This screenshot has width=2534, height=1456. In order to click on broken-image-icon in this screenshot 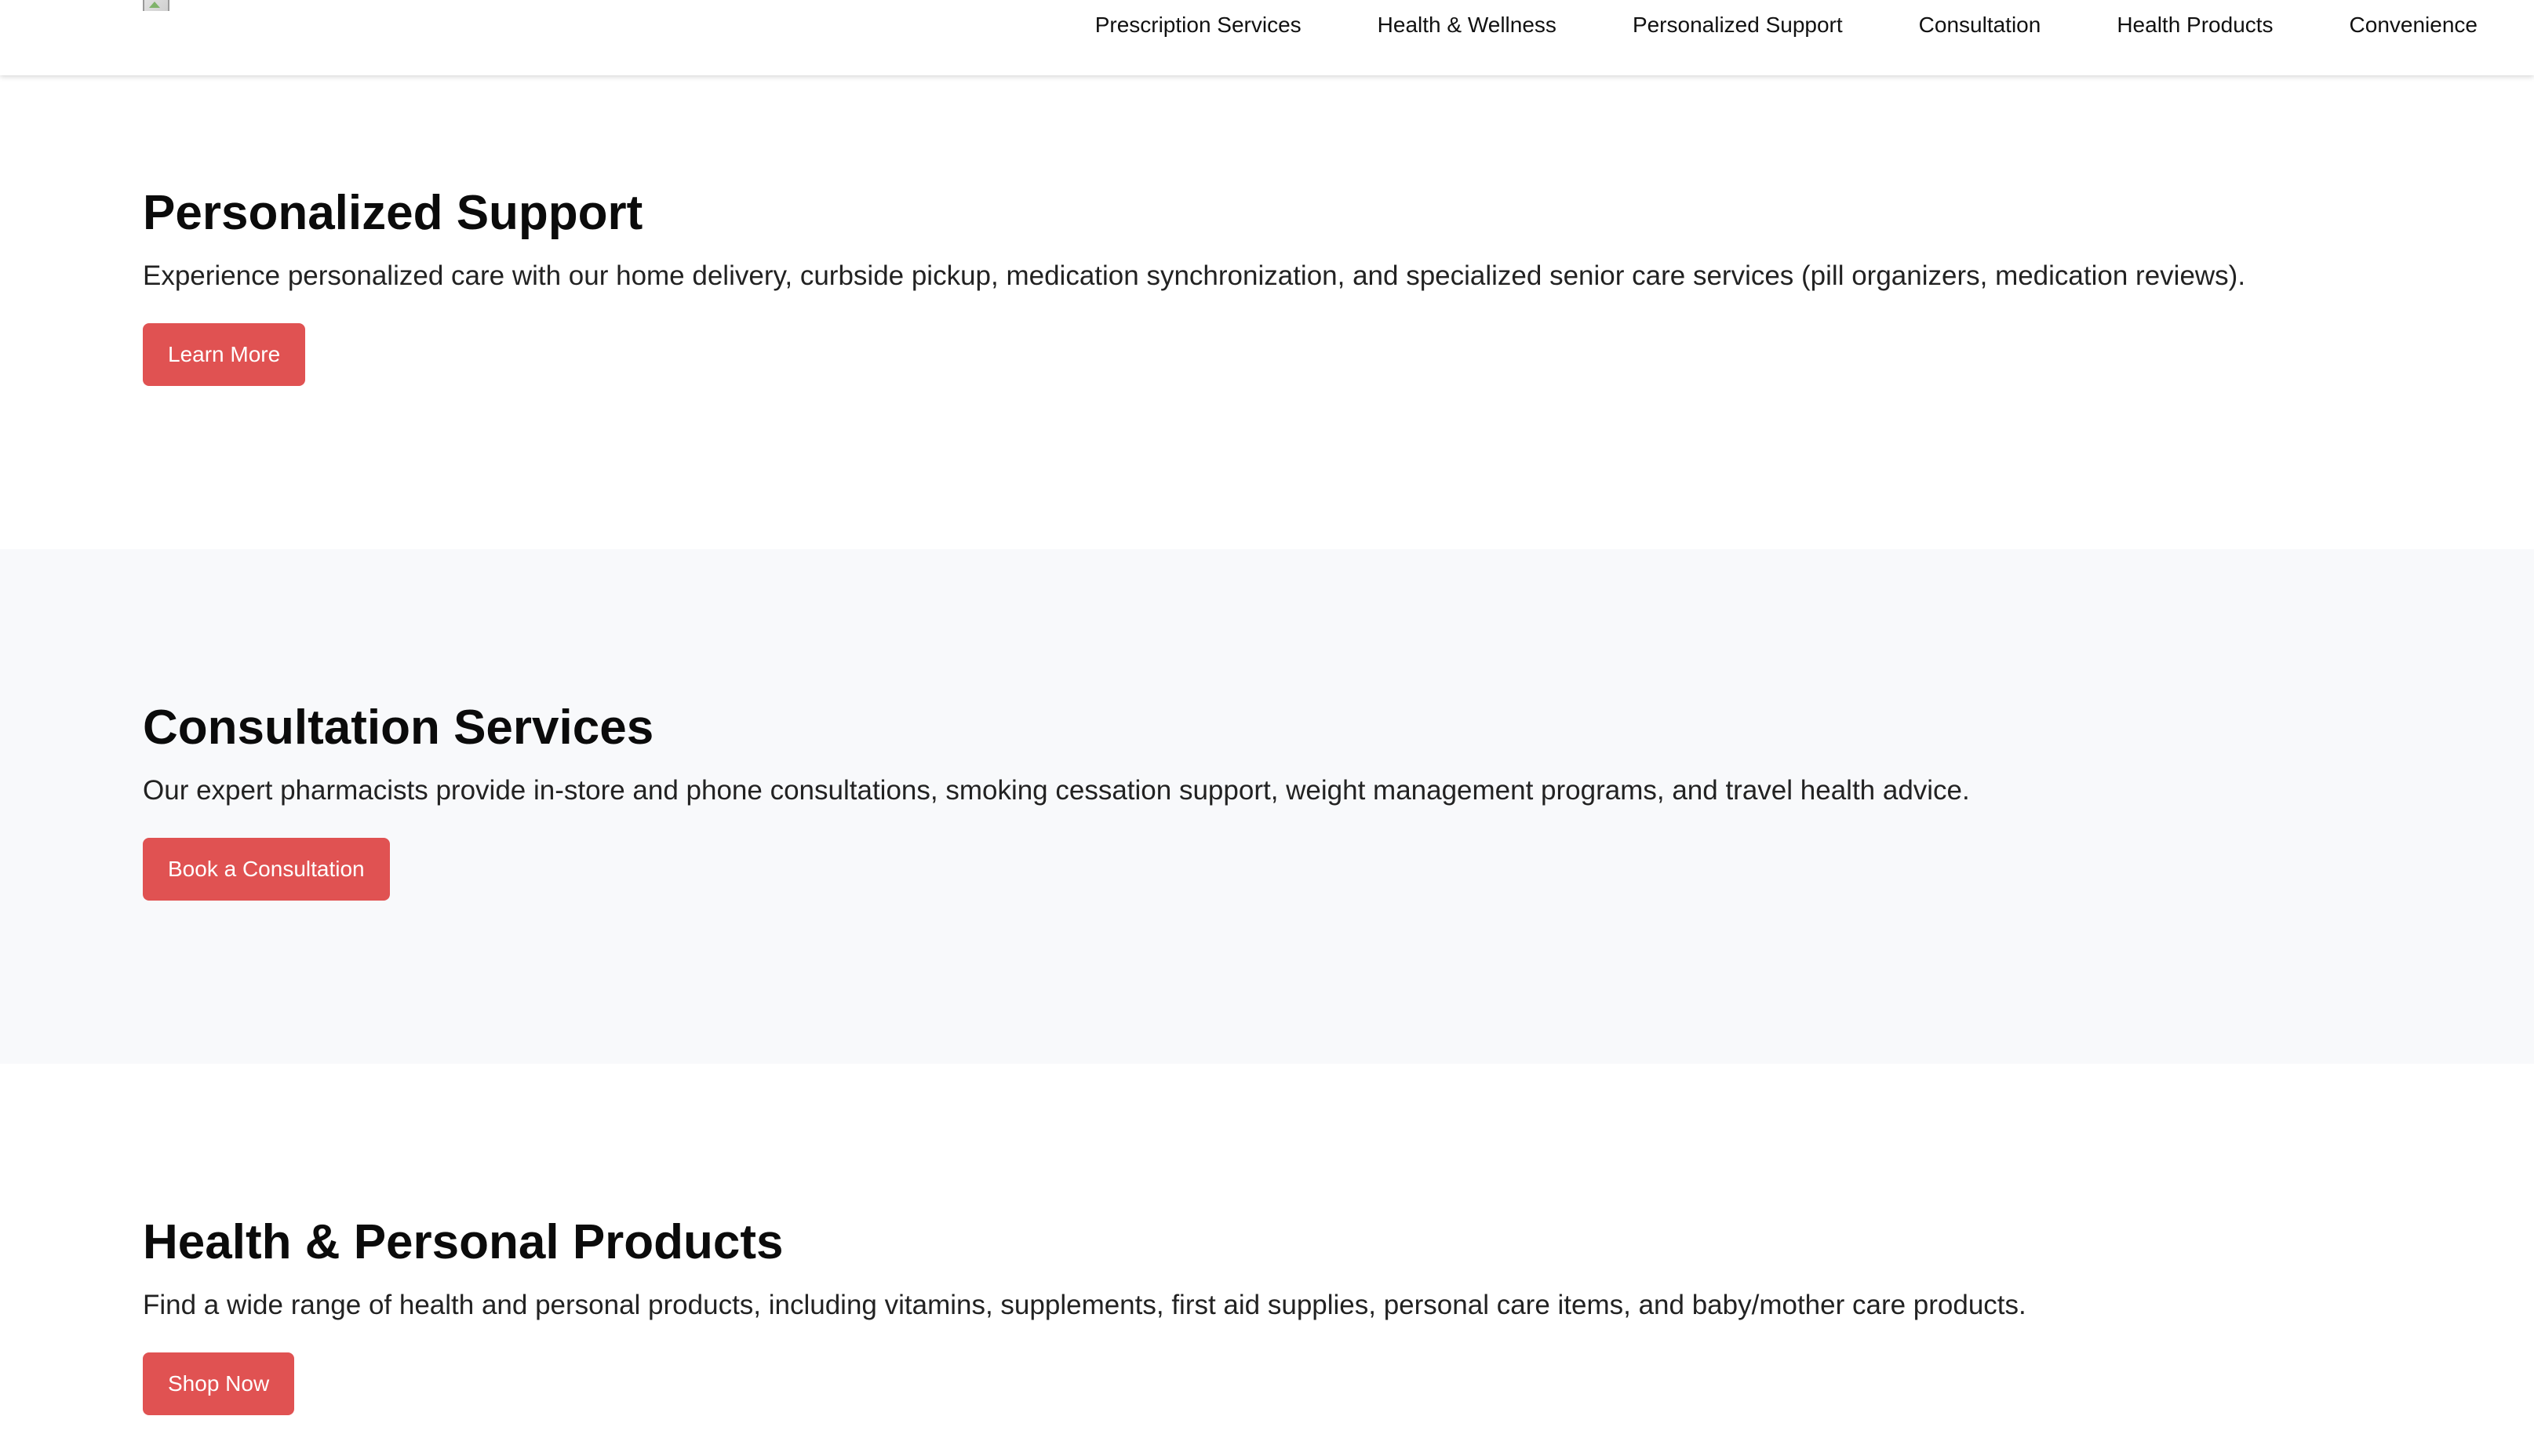, I will do `click(156, 5)`.